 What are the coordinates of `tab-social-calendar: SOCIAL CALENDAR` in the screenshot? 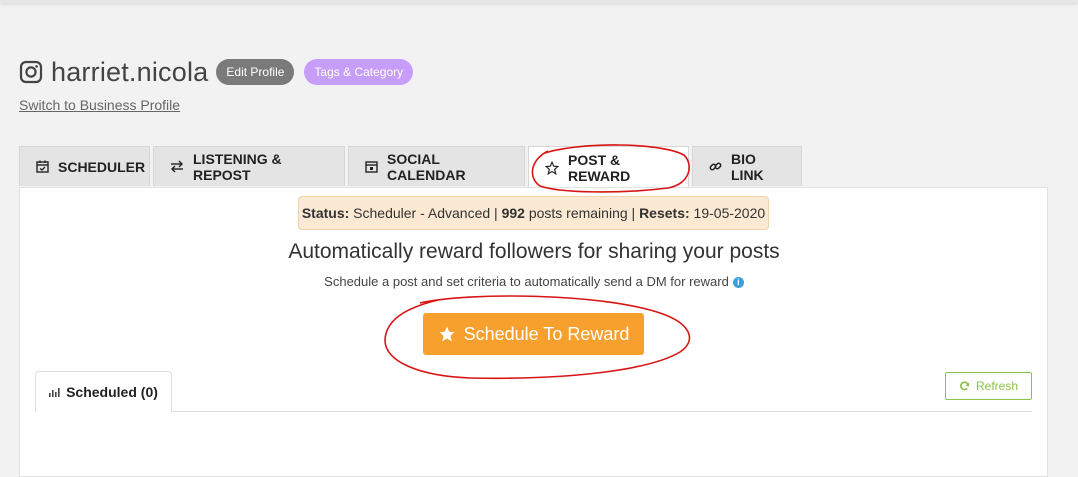 It's located at (436, 166).